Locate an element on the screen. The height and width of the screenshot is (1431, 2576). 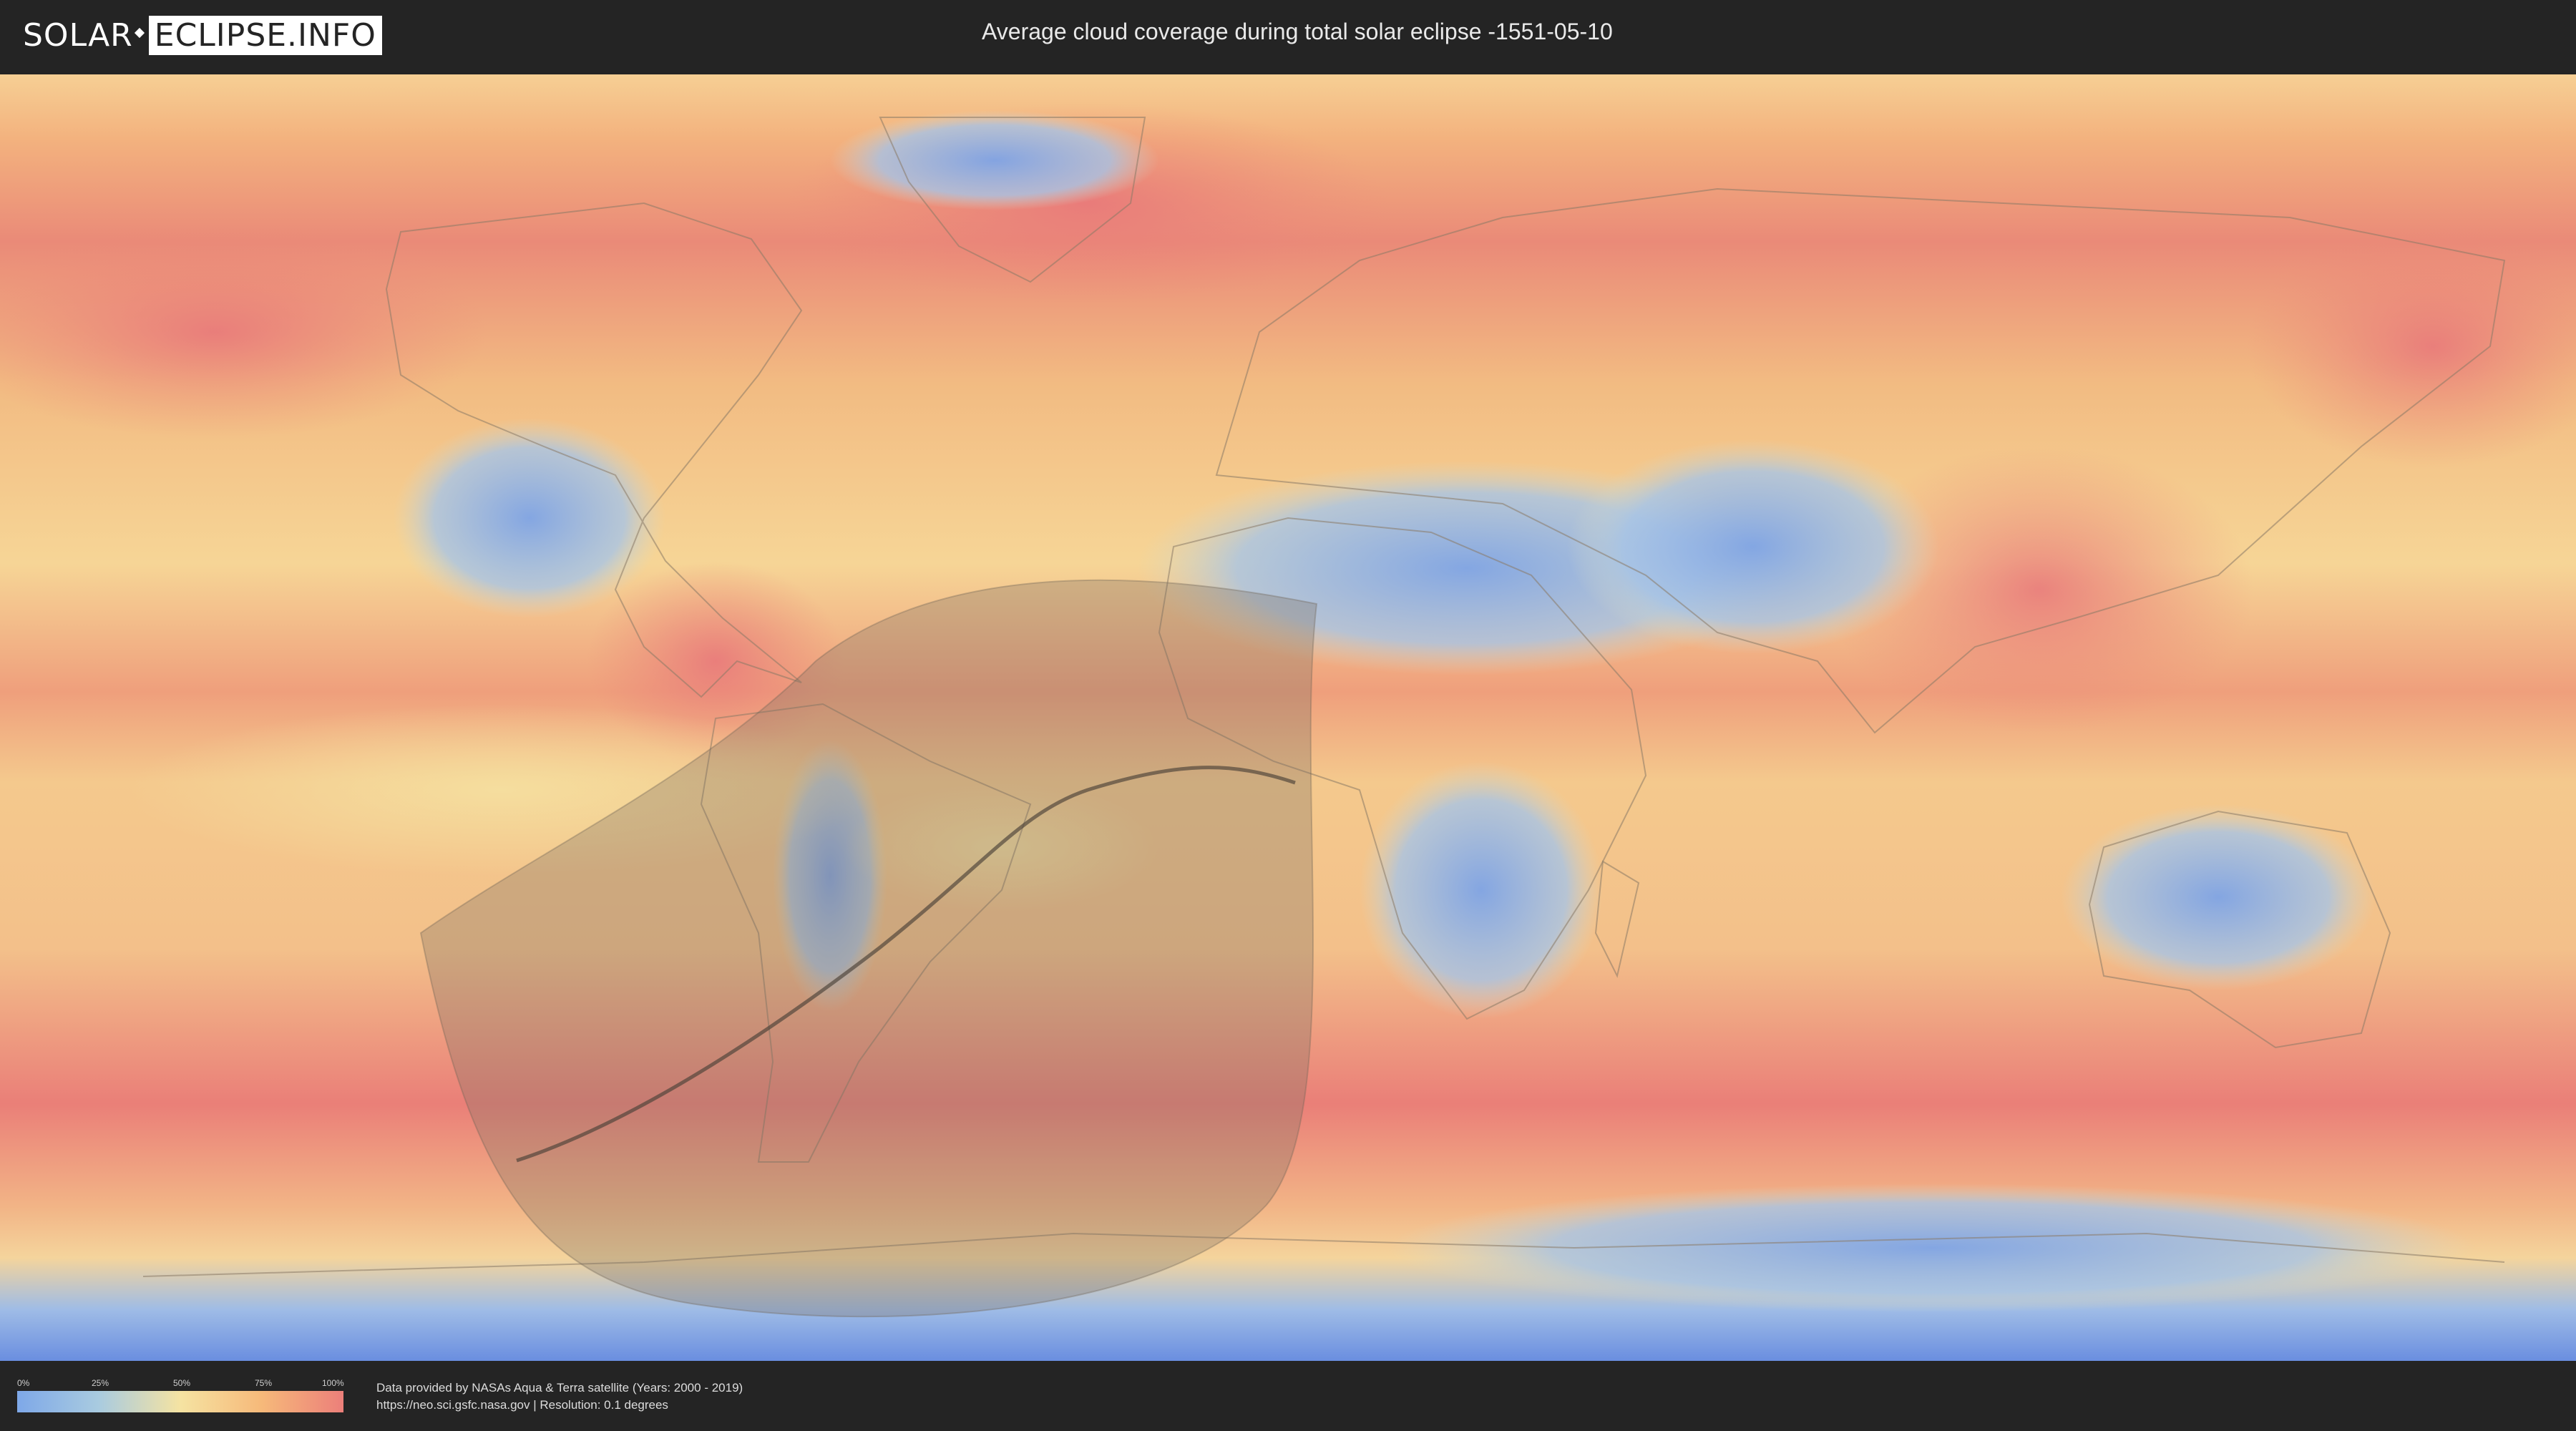
australia-clear is located at coordinates (2218, 897).